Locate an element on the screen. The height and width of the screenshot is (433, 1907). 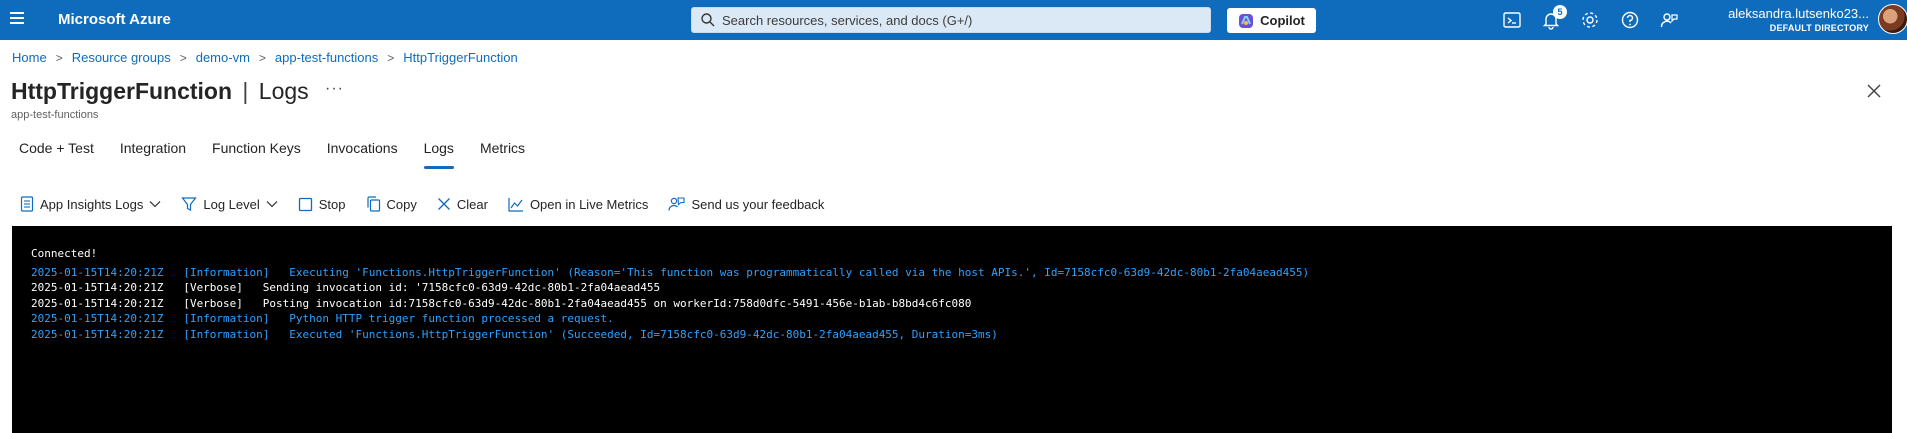
breadcrumb-resource-groups: Resource groups is located at coordinates (121, 57).